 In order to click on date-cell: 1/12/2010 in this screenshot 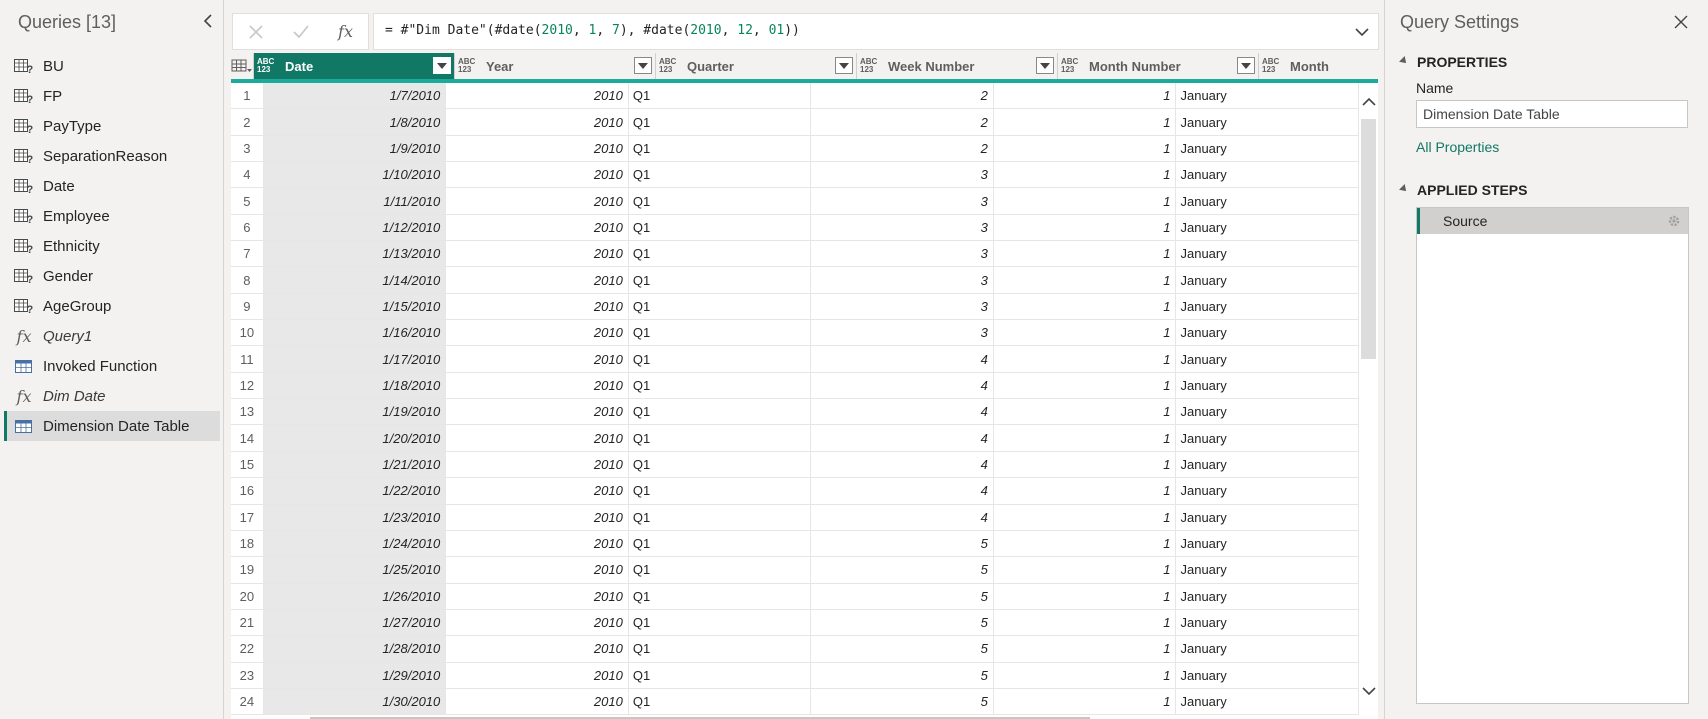, I will do `click(355, 227)`.